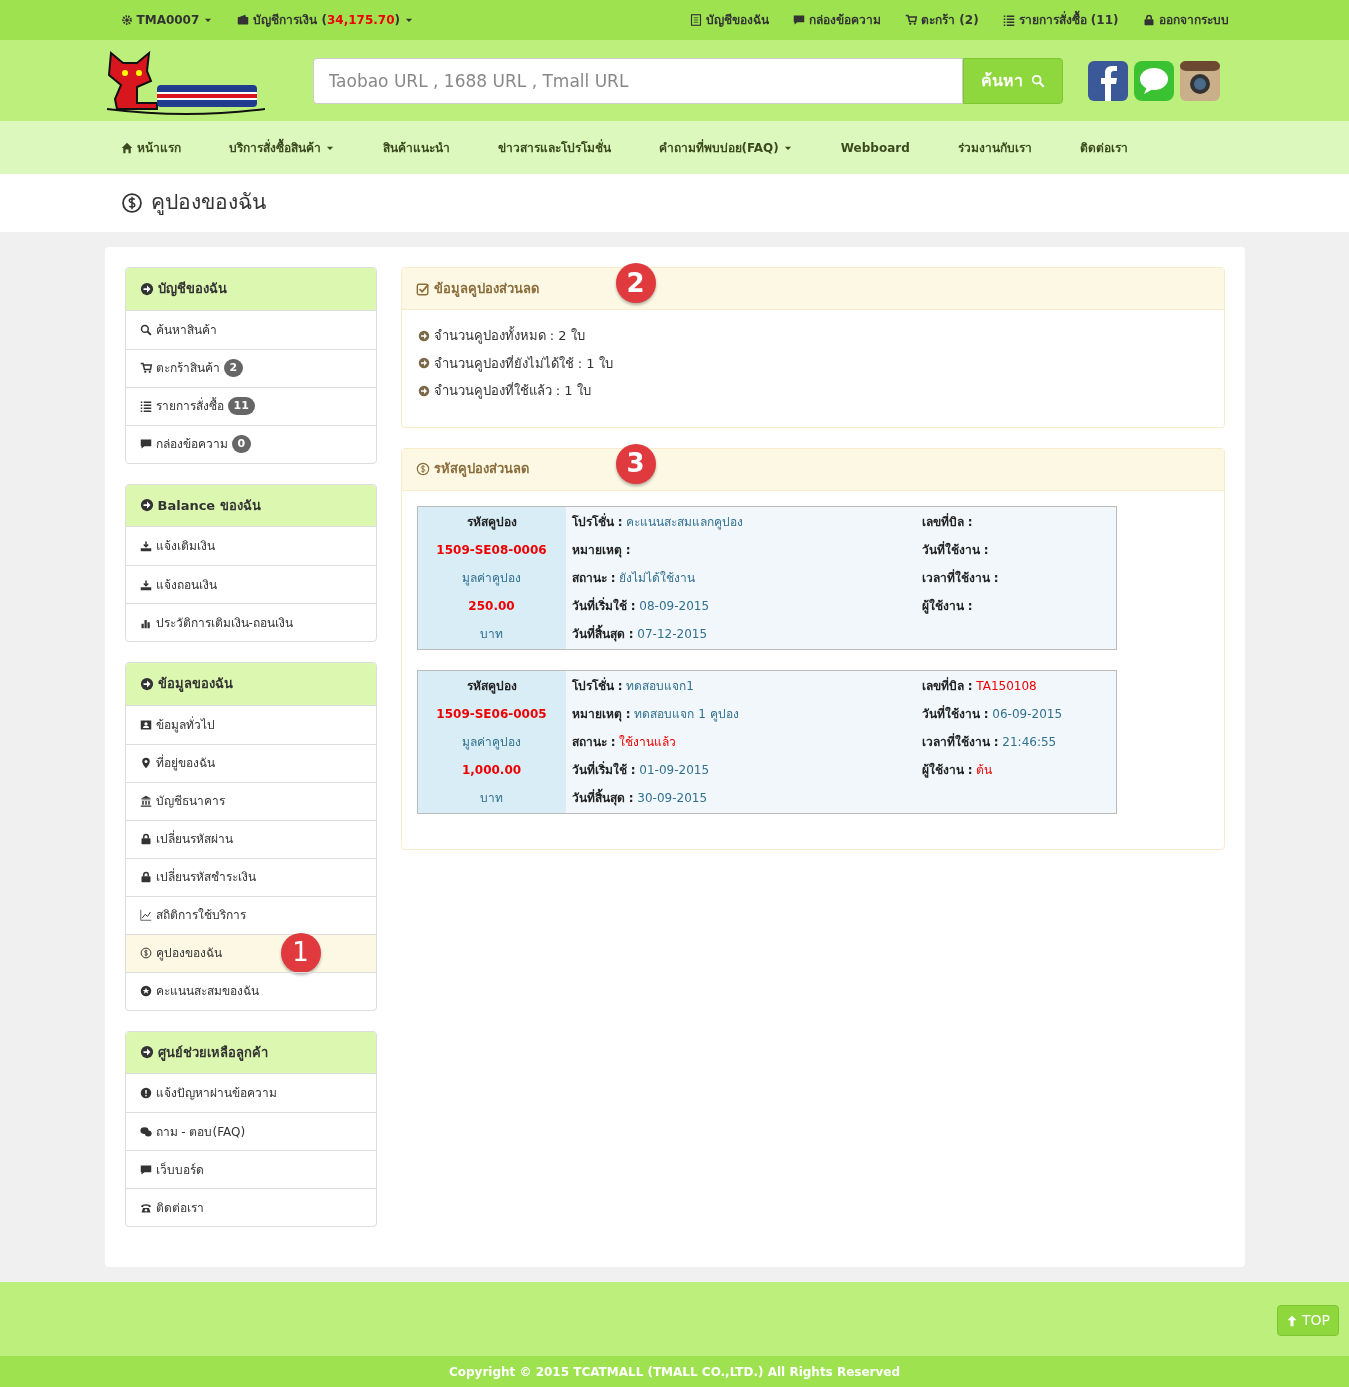 The image size is (1349, 1387). What do you see at coordinates (554, 147) in the screenshot?
I see `nav-link: ข่าวสารและโปรโมชั่น` at bounding box center [554, 147].